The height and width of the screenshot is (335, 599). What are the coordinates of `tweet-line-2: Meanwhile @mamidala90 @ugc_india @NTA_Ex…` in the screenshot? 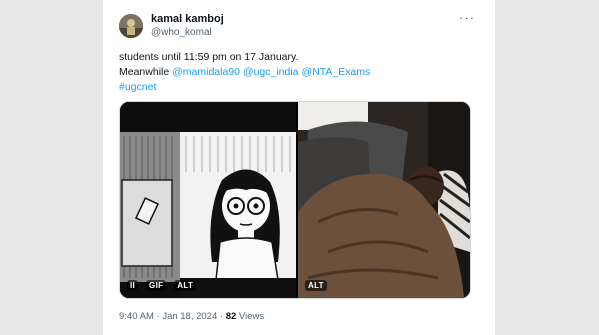 It's located at (299, 72).